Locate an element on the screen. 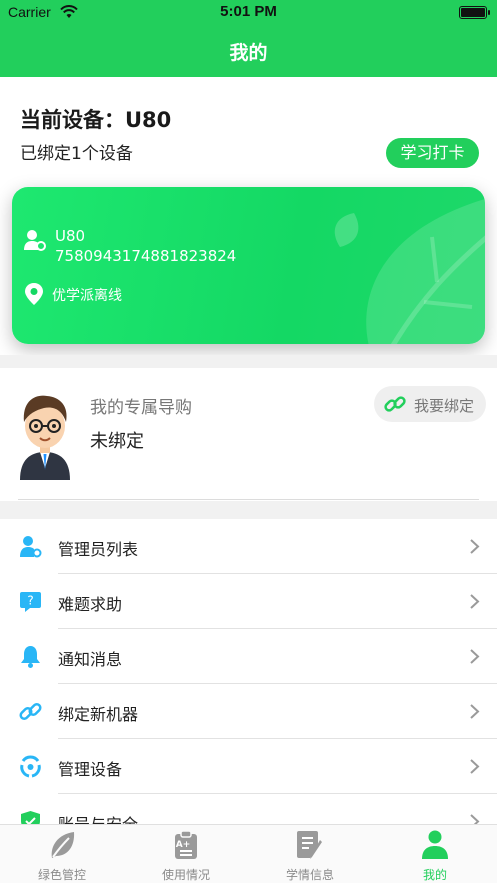 The width and height of the screenshot is (497, 883). svg-text: A+ is located at coordinates (183, 845).